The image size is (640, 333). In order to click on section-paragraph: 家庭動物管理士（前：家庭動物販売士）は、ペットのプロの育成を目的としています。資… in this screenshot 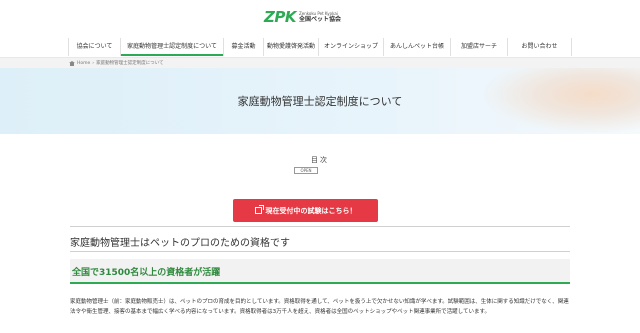, I will do `click(319, 307)`.